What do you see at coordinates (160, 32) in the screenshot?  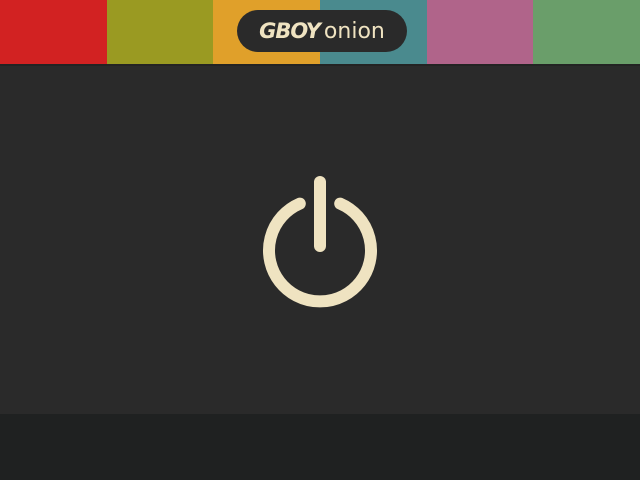 I see `stripe-olive` at bounding box center [160, 32].